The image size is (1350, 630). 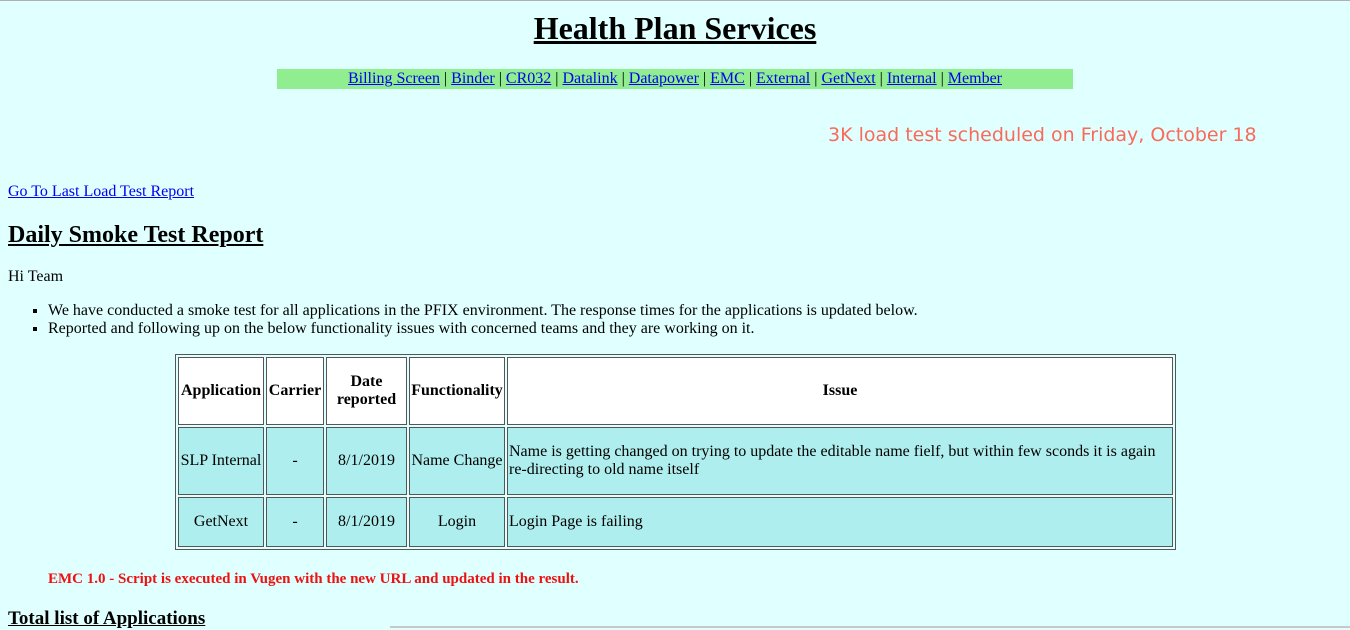 I want to click on cell-functionality: Login, so click(x=457, y=522).